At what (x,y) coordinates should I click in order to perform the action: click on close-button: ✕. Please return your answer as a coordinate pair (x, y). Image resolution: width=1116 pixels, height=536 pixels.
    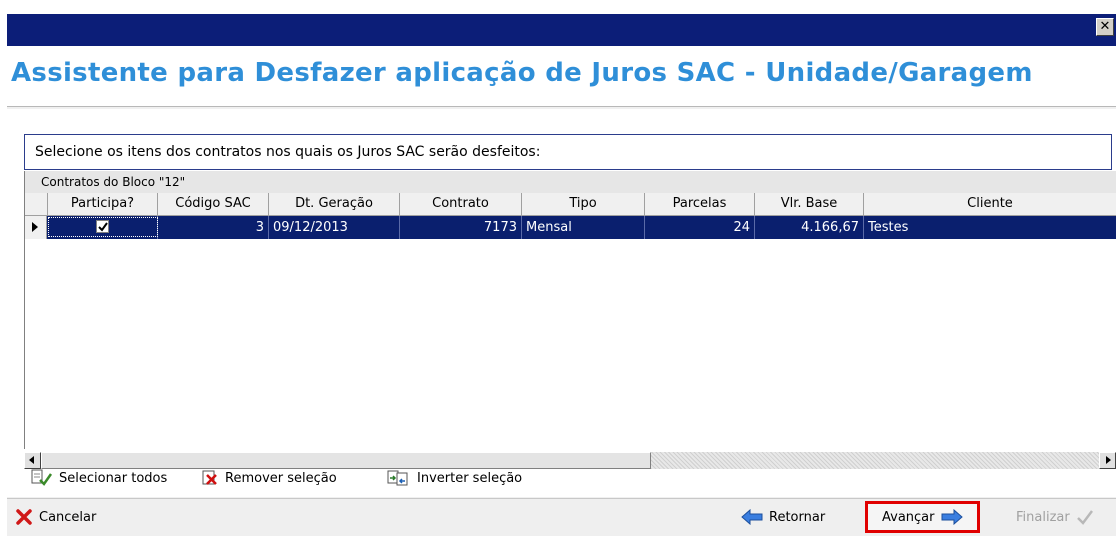
    Looking at the image, I should click on (1105, 27).